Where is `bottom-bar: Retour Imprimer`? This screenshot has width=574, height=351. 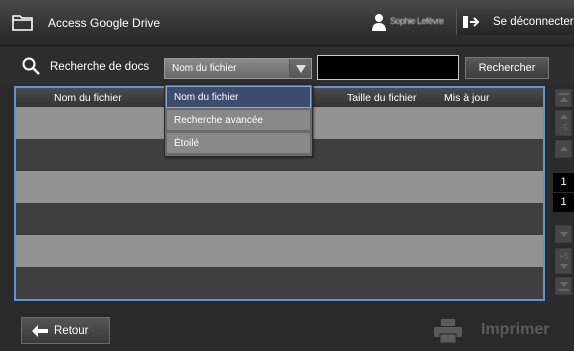
bottom-bar: Retour Imprimer is located at coordinates (287, 330).